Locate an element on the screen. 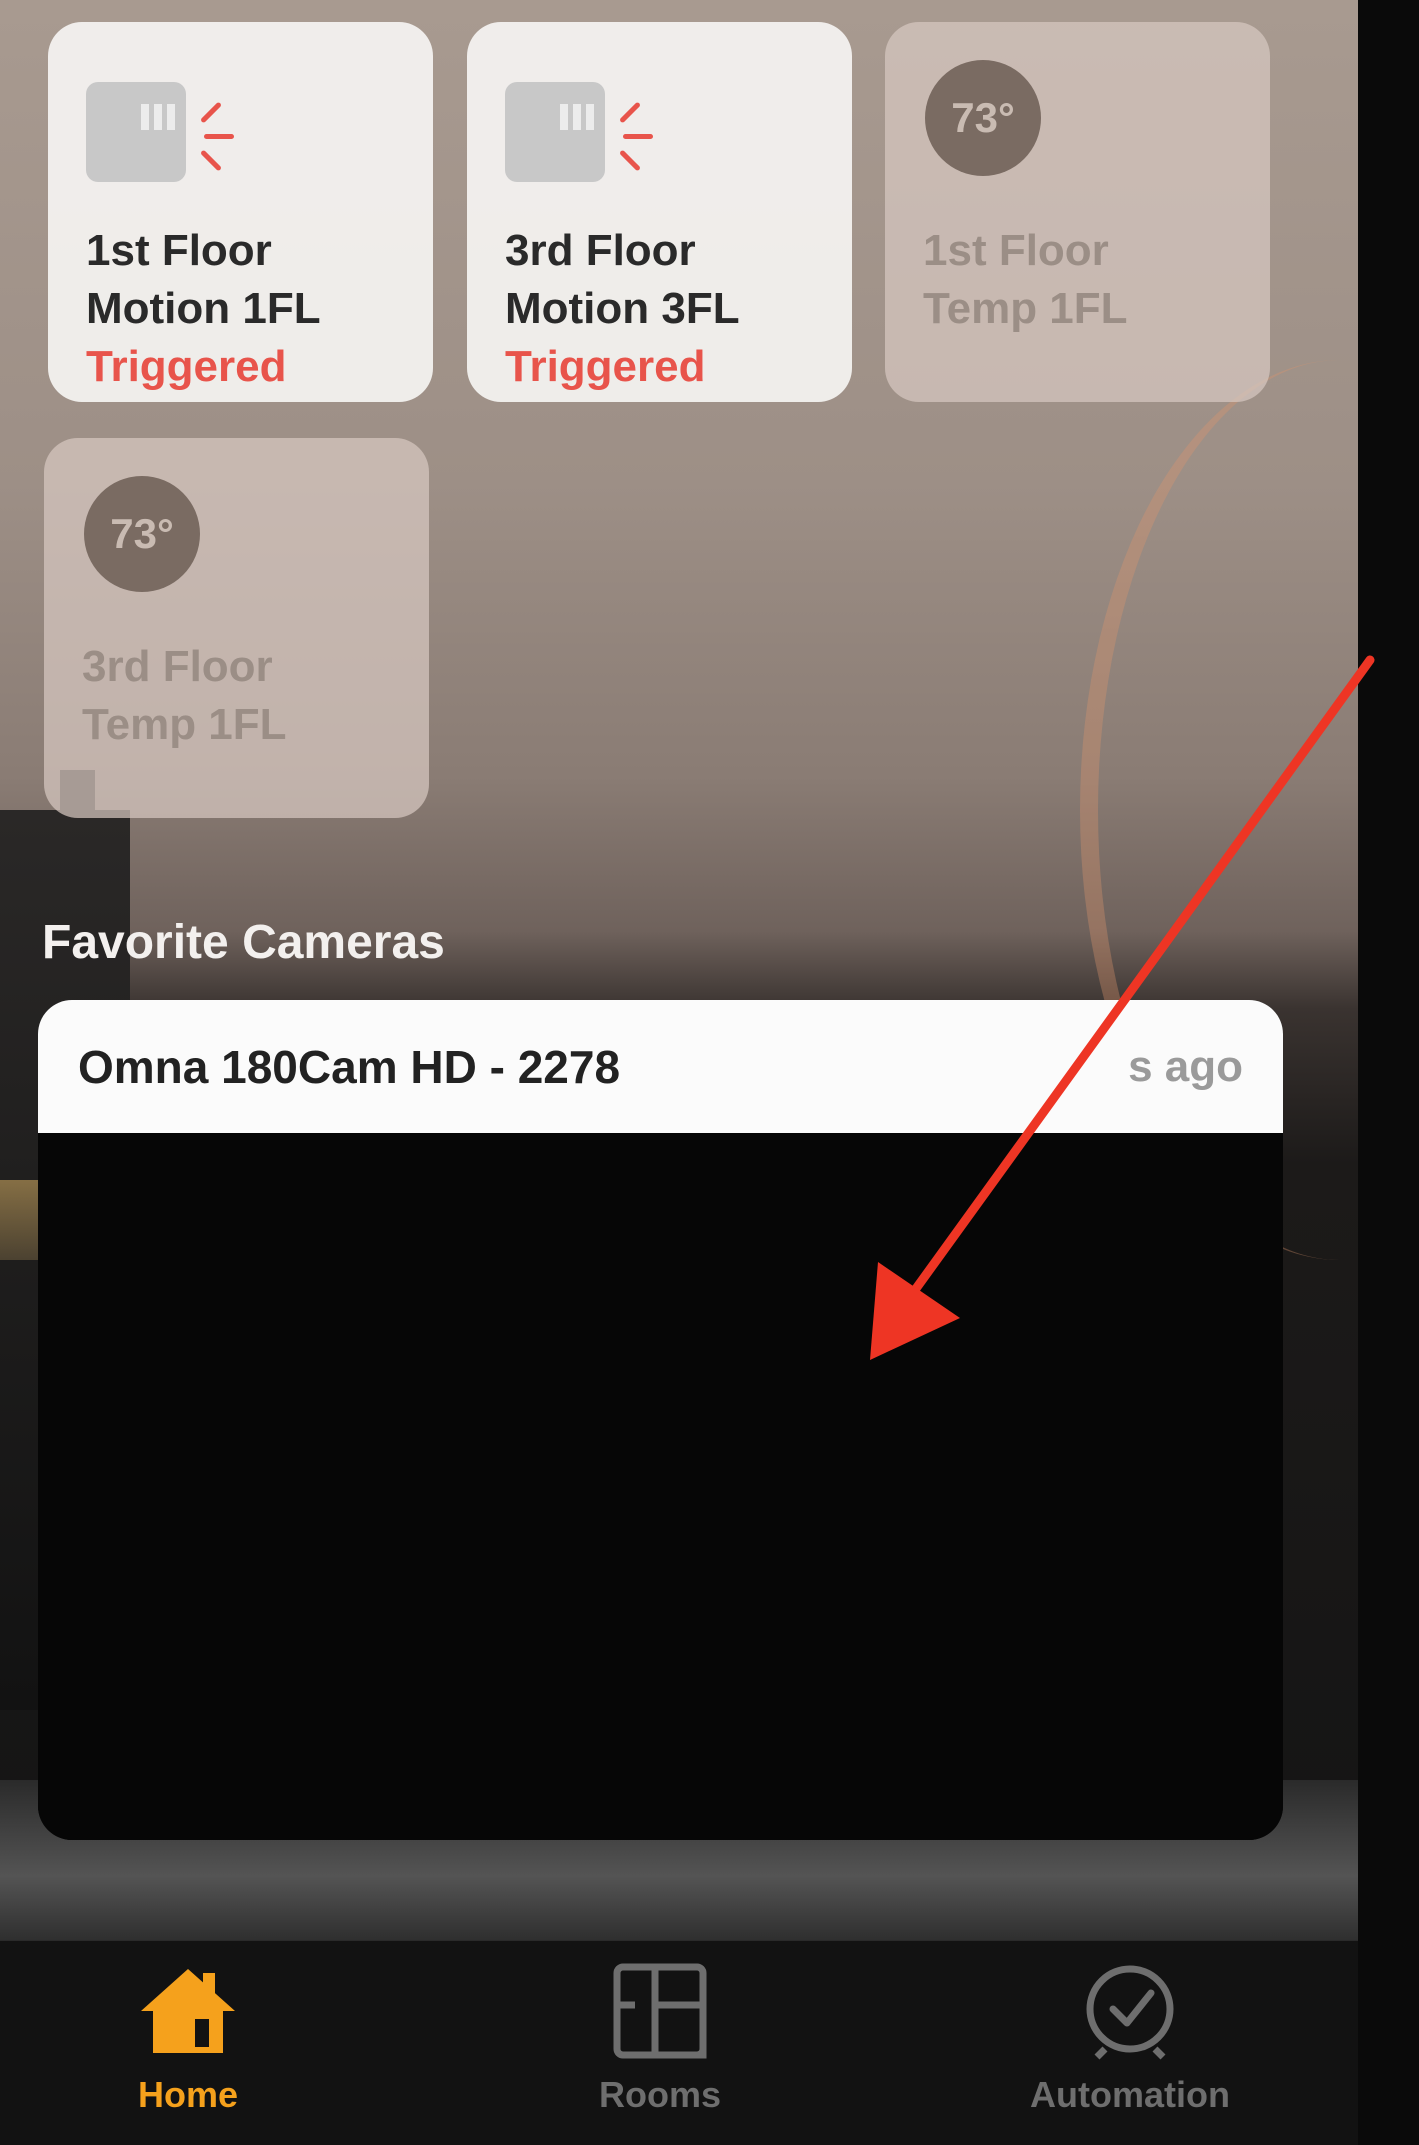 The width and height of the screenshot is (1419, 2145). accessory-name: Motion 1FL is located at coordinates (203, 308).